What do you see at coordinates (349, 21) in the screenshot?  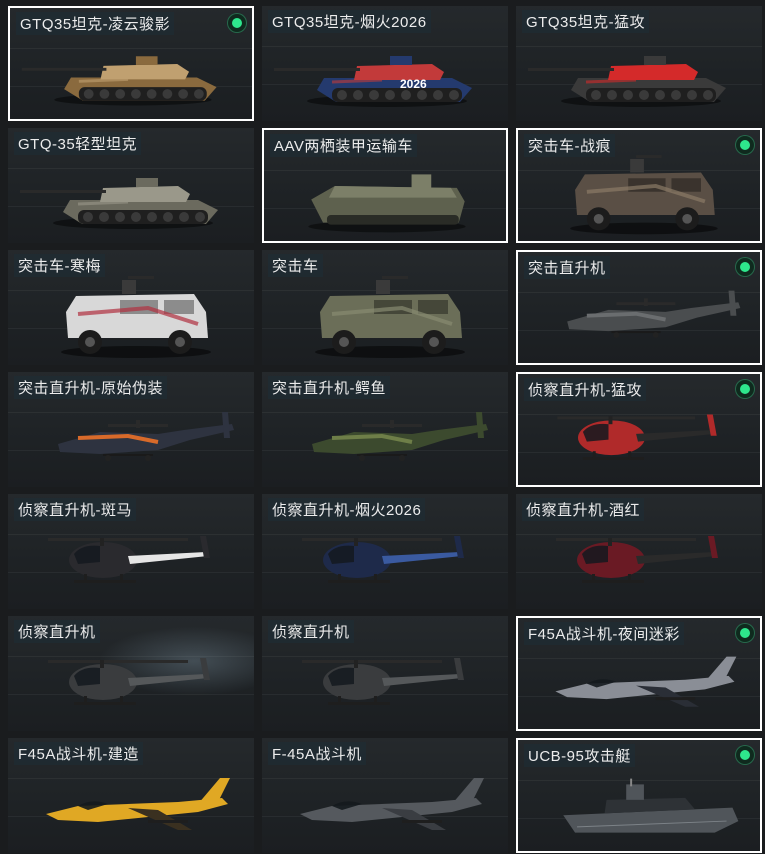 I see `vehicle-skin-name: GTQ35坦克-烟火2026` at bounding box center [349, 21].